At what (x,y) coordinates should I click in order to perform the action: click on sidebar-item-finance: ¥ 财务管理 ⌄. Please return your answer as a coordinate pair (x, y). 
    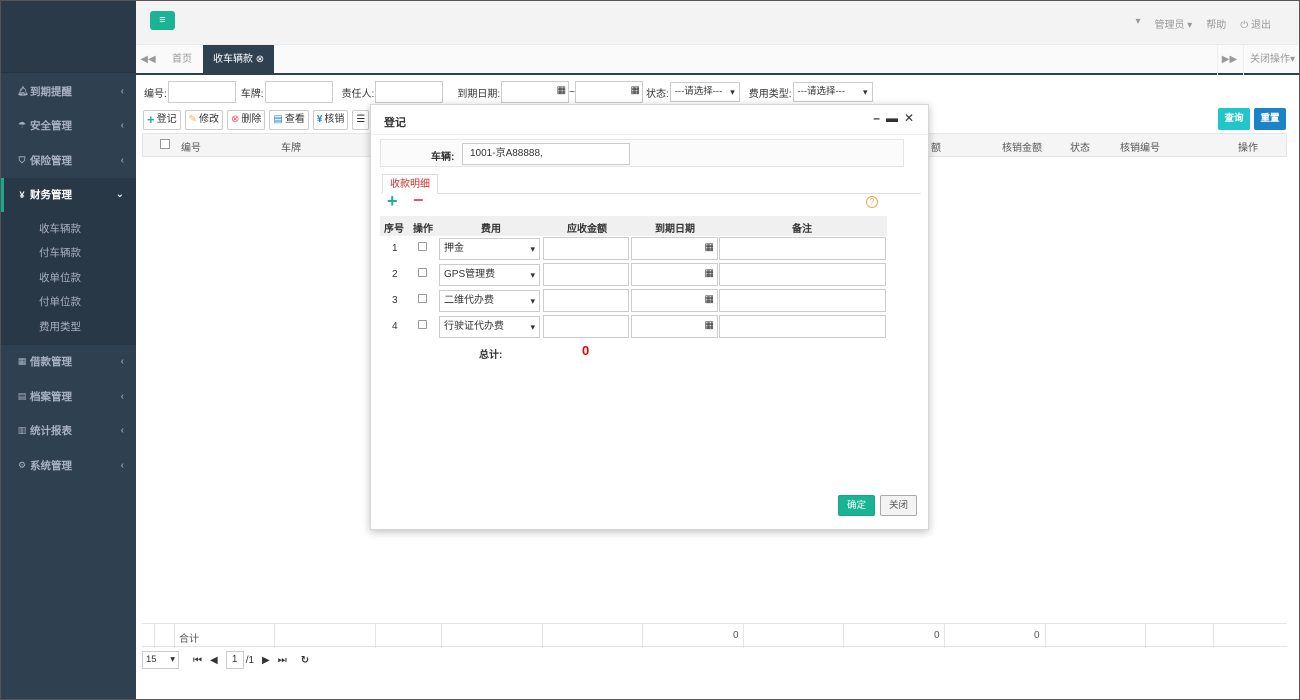
    Looking at the image, I should click on (68, 194).